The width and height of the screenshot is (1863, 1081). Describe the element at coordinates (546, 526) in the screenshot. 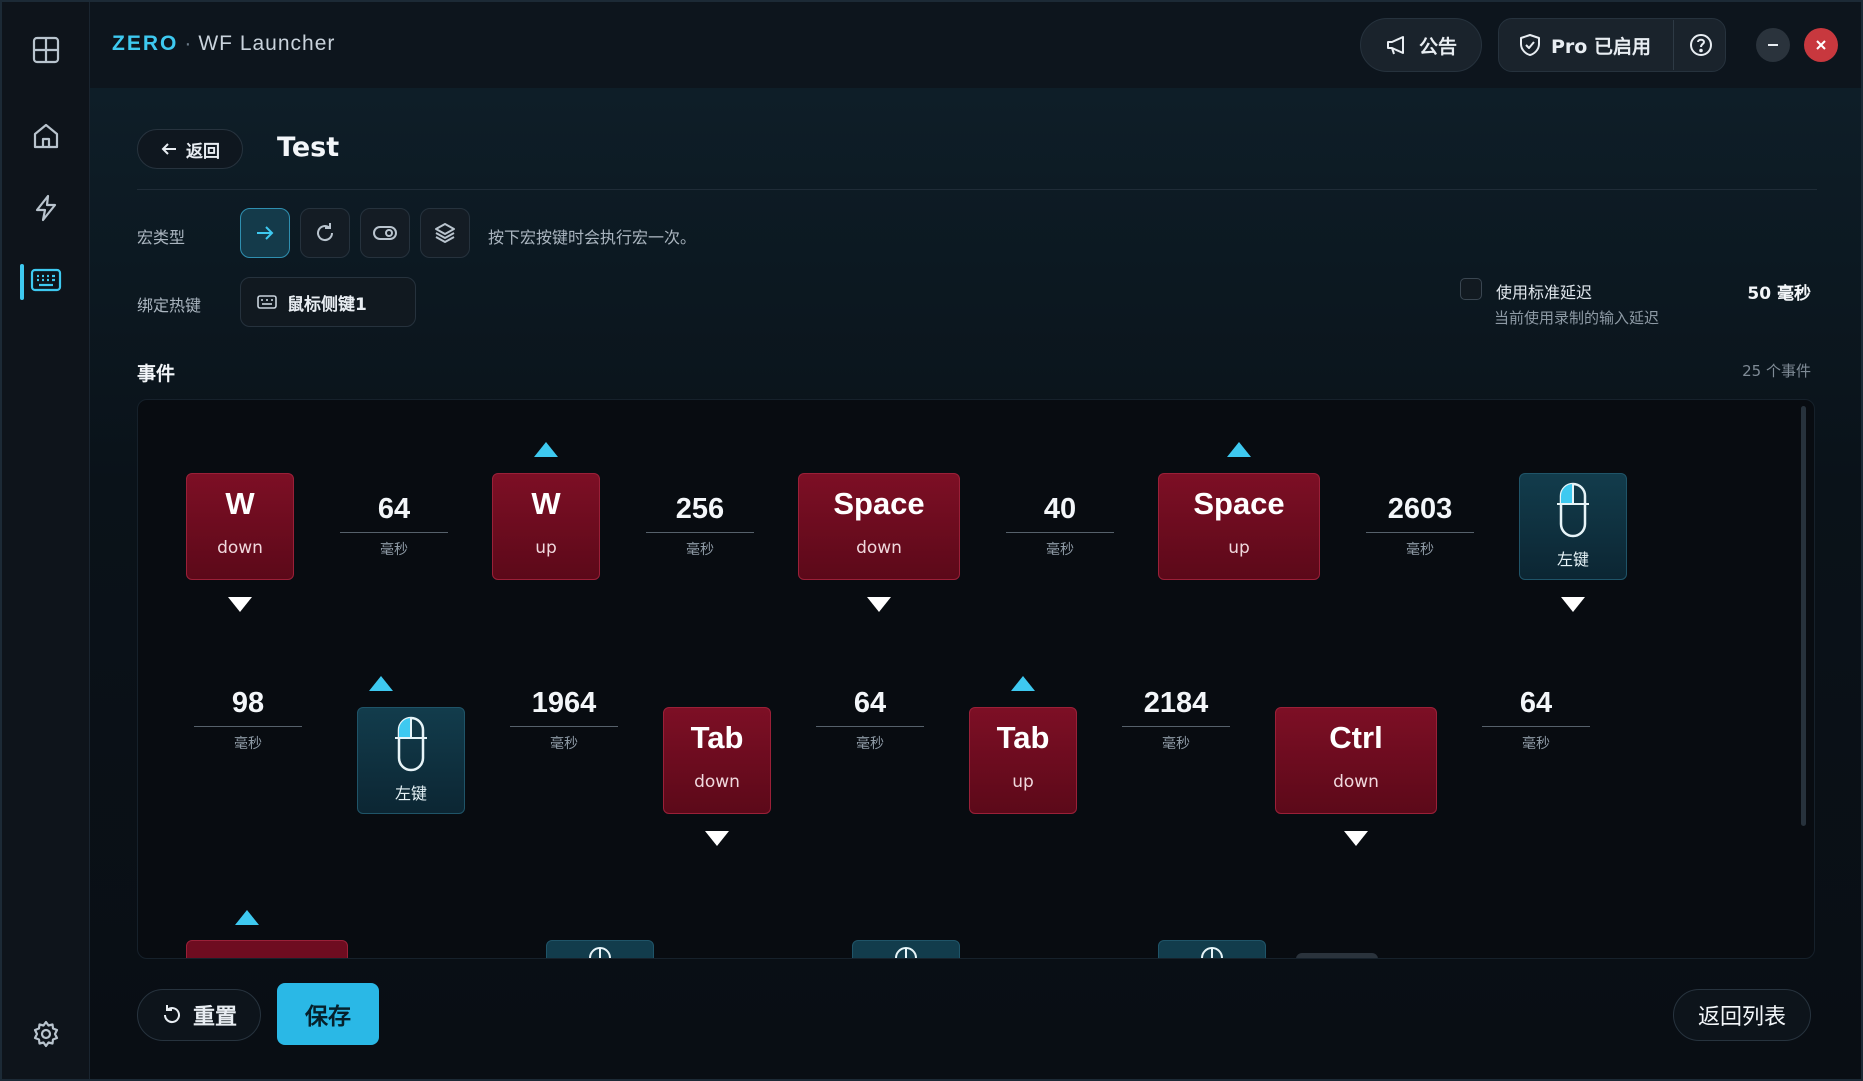

I see `event-key: W up` at that location.